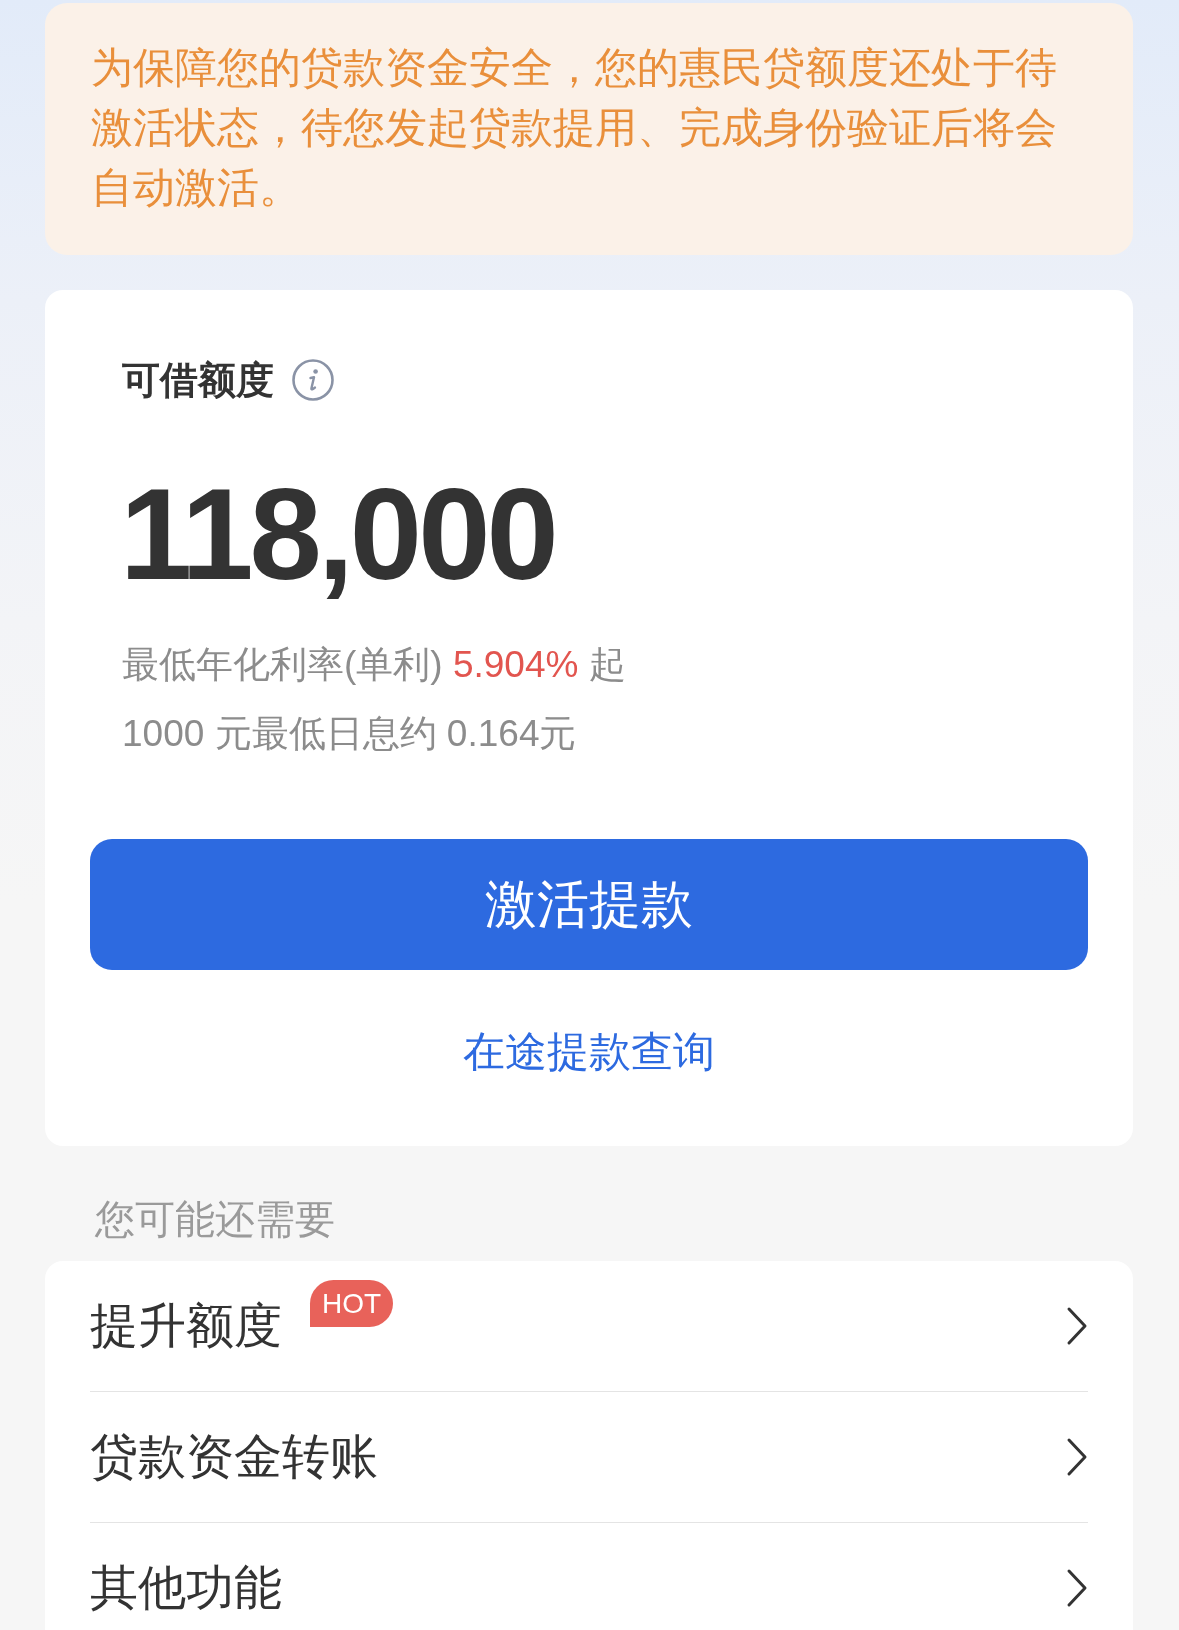  Describe the element at coordinates (313, 380) in the screenshot. I see `info-icon` at that location.